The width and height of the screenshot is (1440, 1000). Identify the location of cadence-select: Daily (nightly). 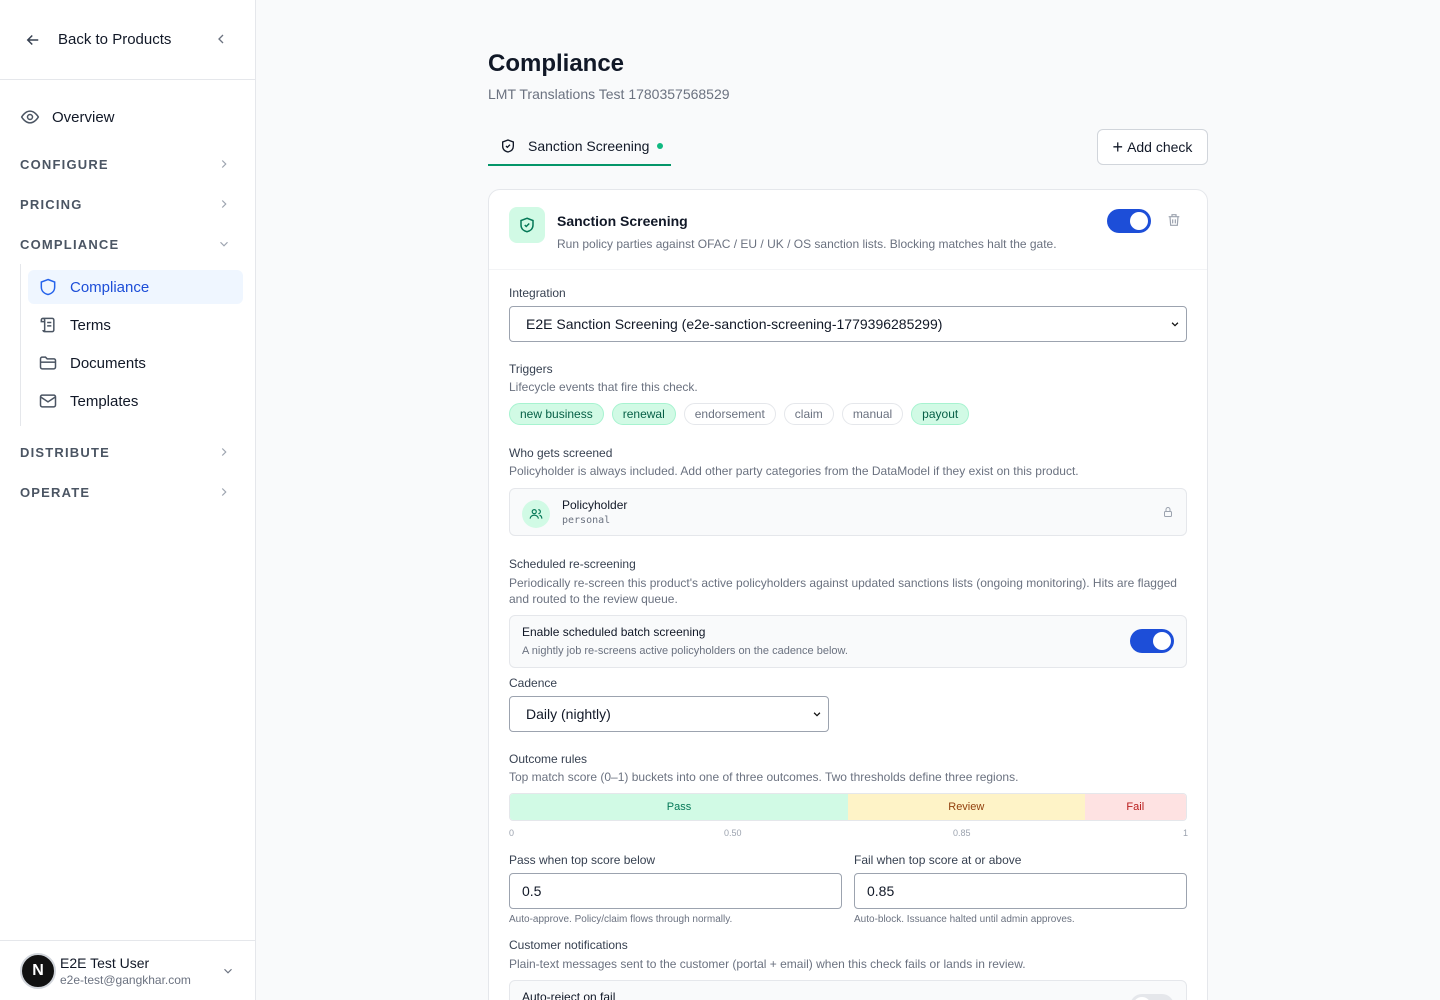
(669, 714).